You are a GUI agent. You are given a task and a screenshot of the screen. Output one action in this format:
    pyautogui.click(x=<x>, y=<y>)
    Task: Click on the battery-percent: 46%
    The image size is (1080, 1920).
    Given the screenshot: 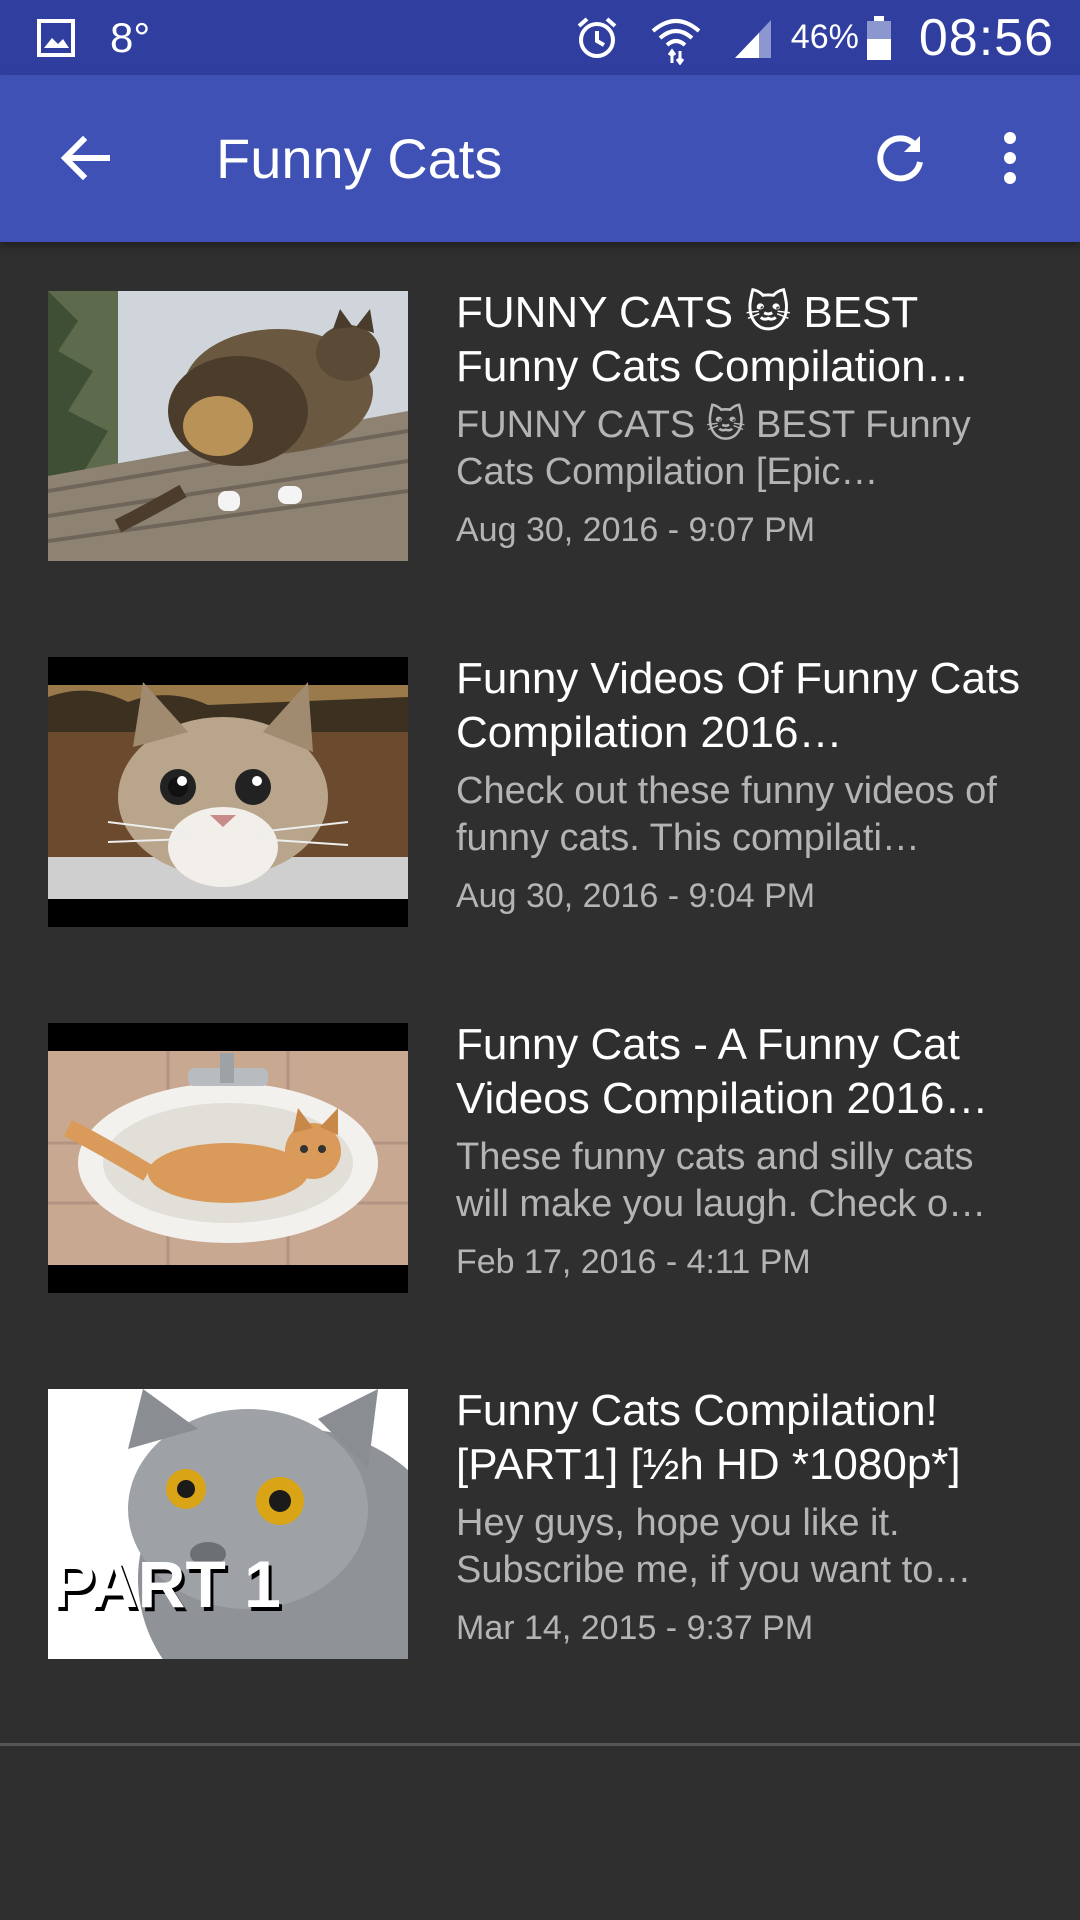 What is the action you would take?
    pyautogui.click(x=824, y=37)
    